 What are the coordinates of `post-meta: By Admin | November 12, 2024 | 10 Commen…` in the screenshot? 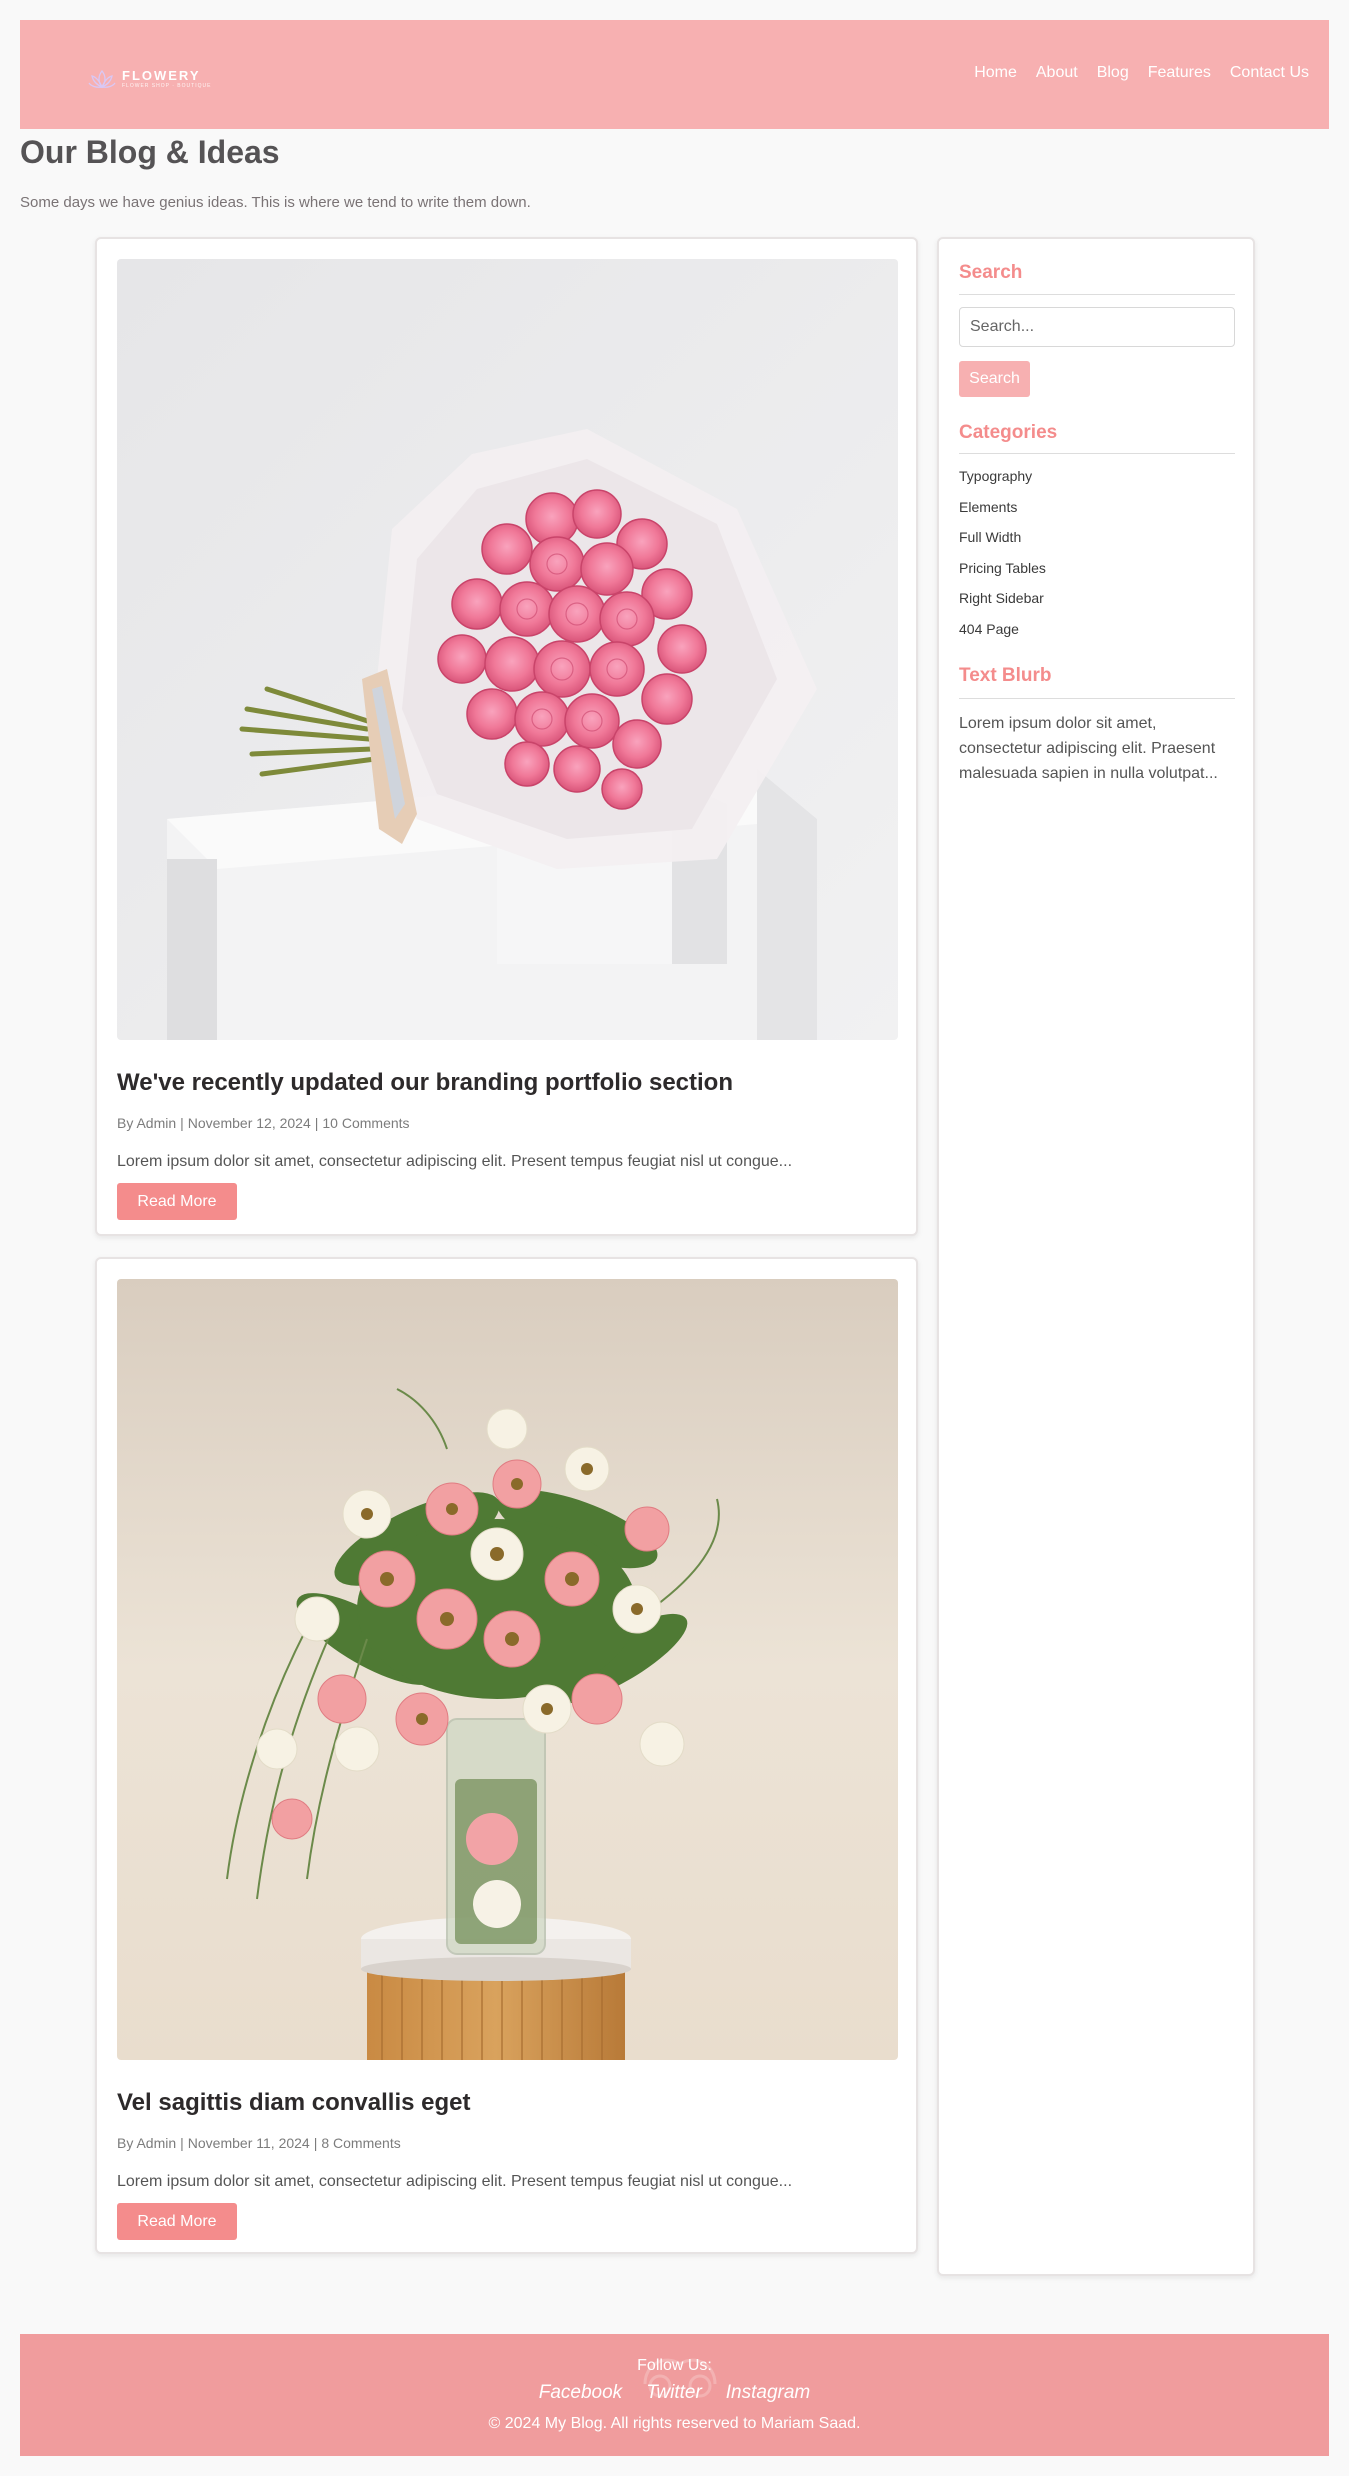 It's located at (263, 1123).